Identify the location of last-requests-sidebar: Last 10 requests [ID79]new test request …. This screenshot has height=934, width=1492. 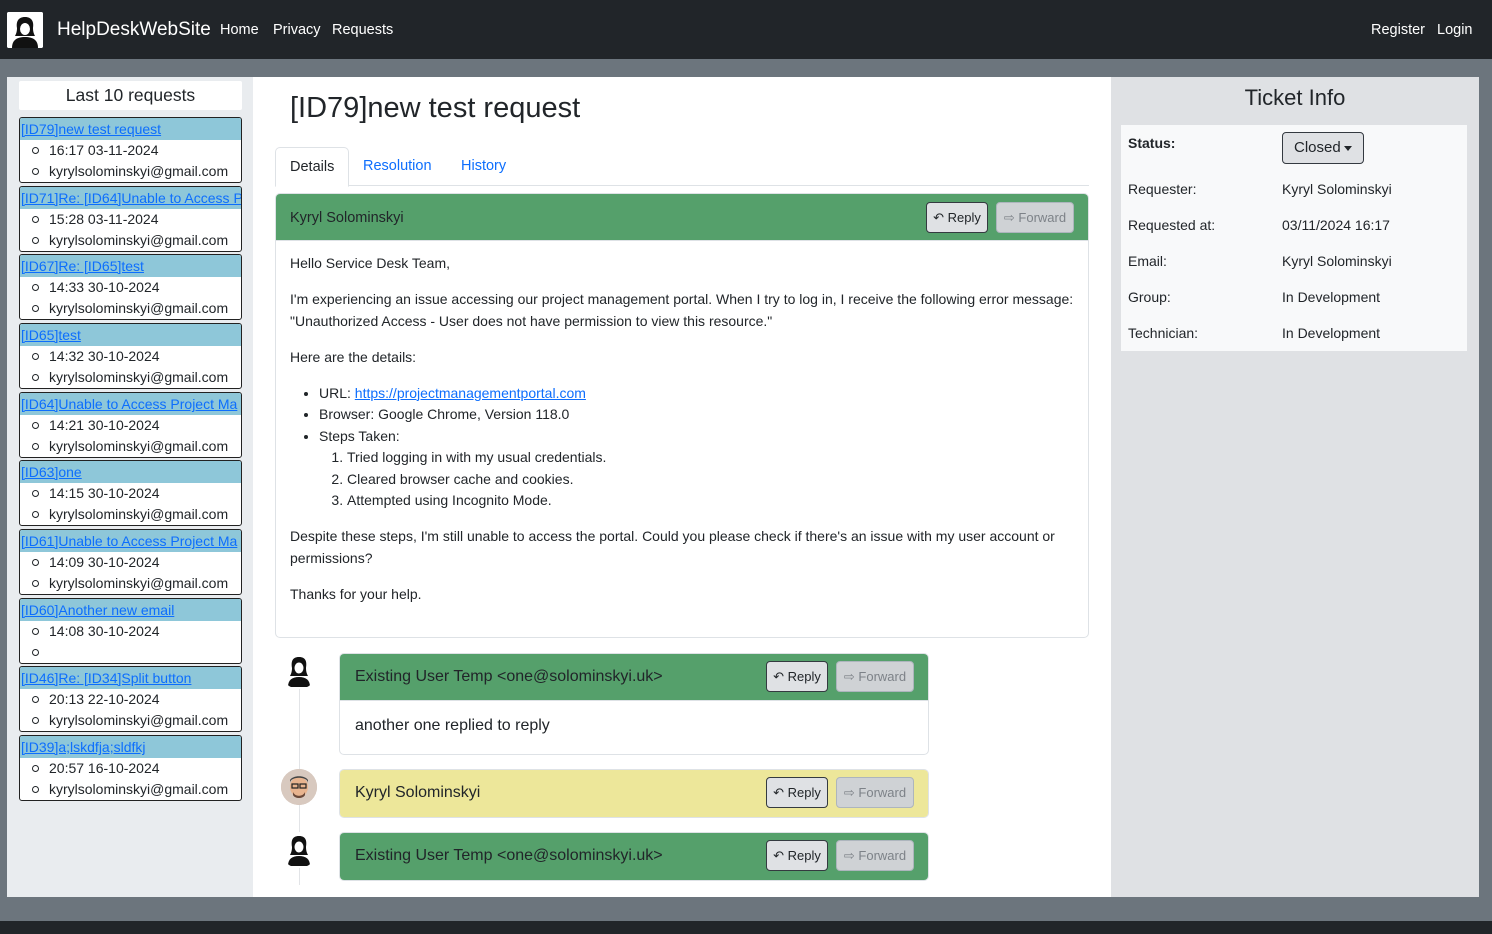
(130, 487).